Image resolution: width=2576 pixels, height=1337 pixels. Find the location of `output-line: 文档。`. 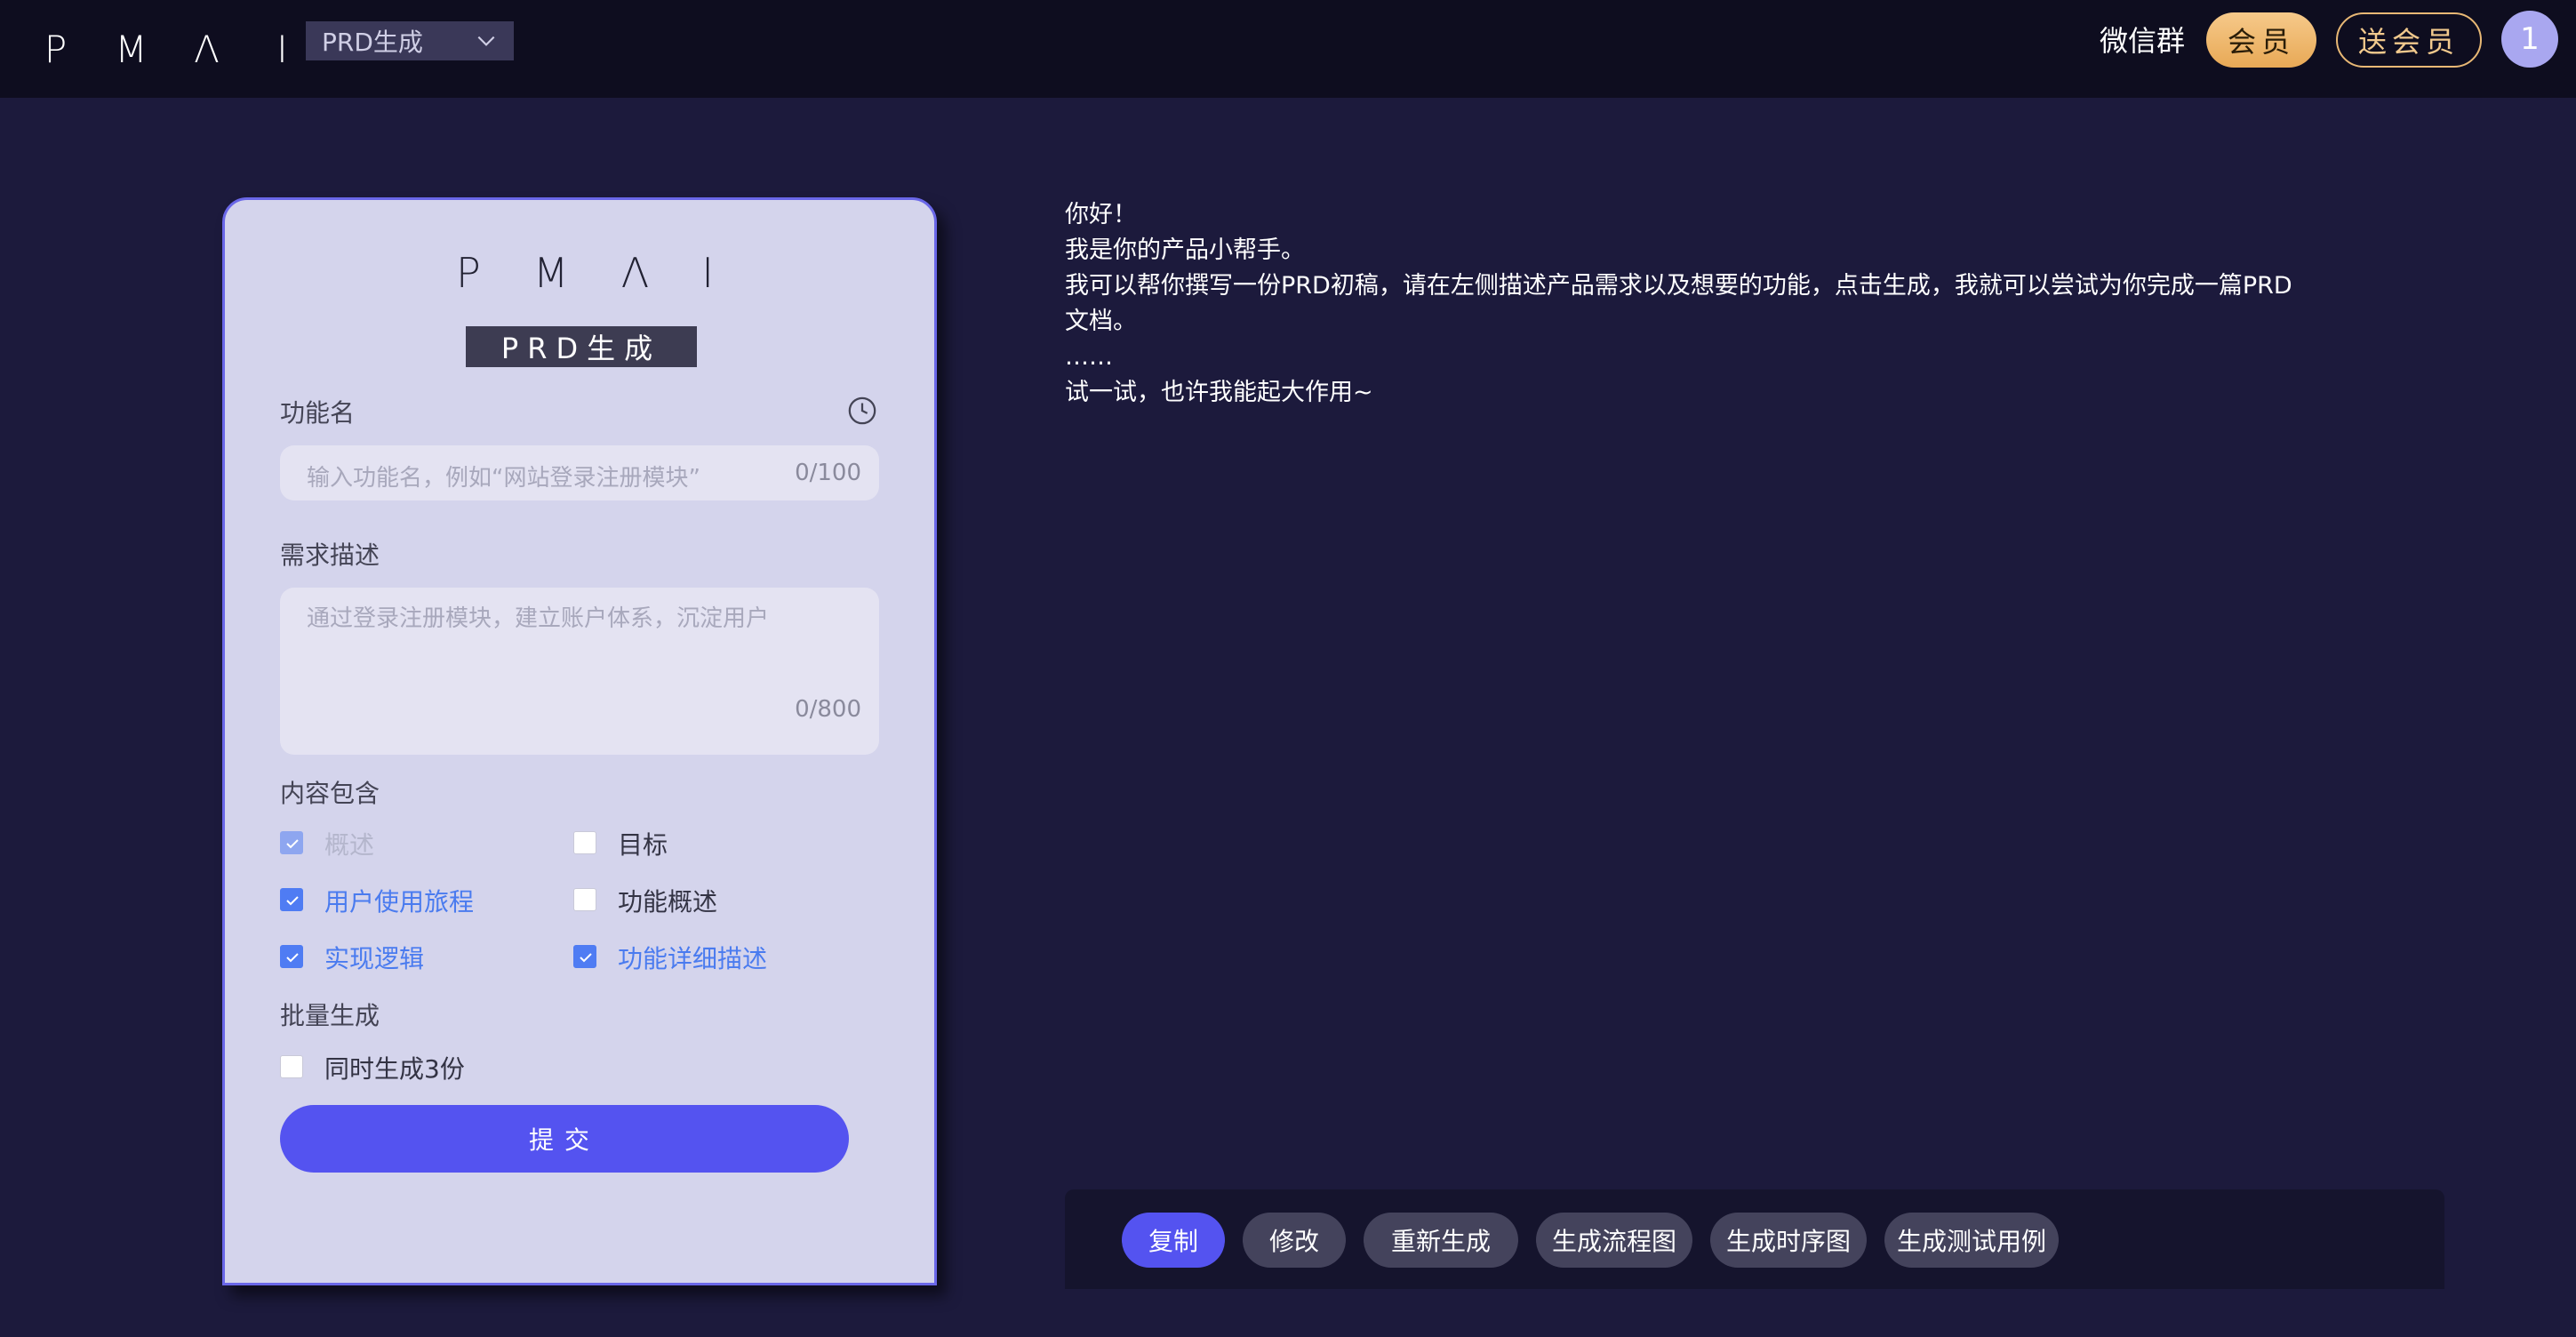

output-line: 文档。 is located at coordinates (1101, 321).